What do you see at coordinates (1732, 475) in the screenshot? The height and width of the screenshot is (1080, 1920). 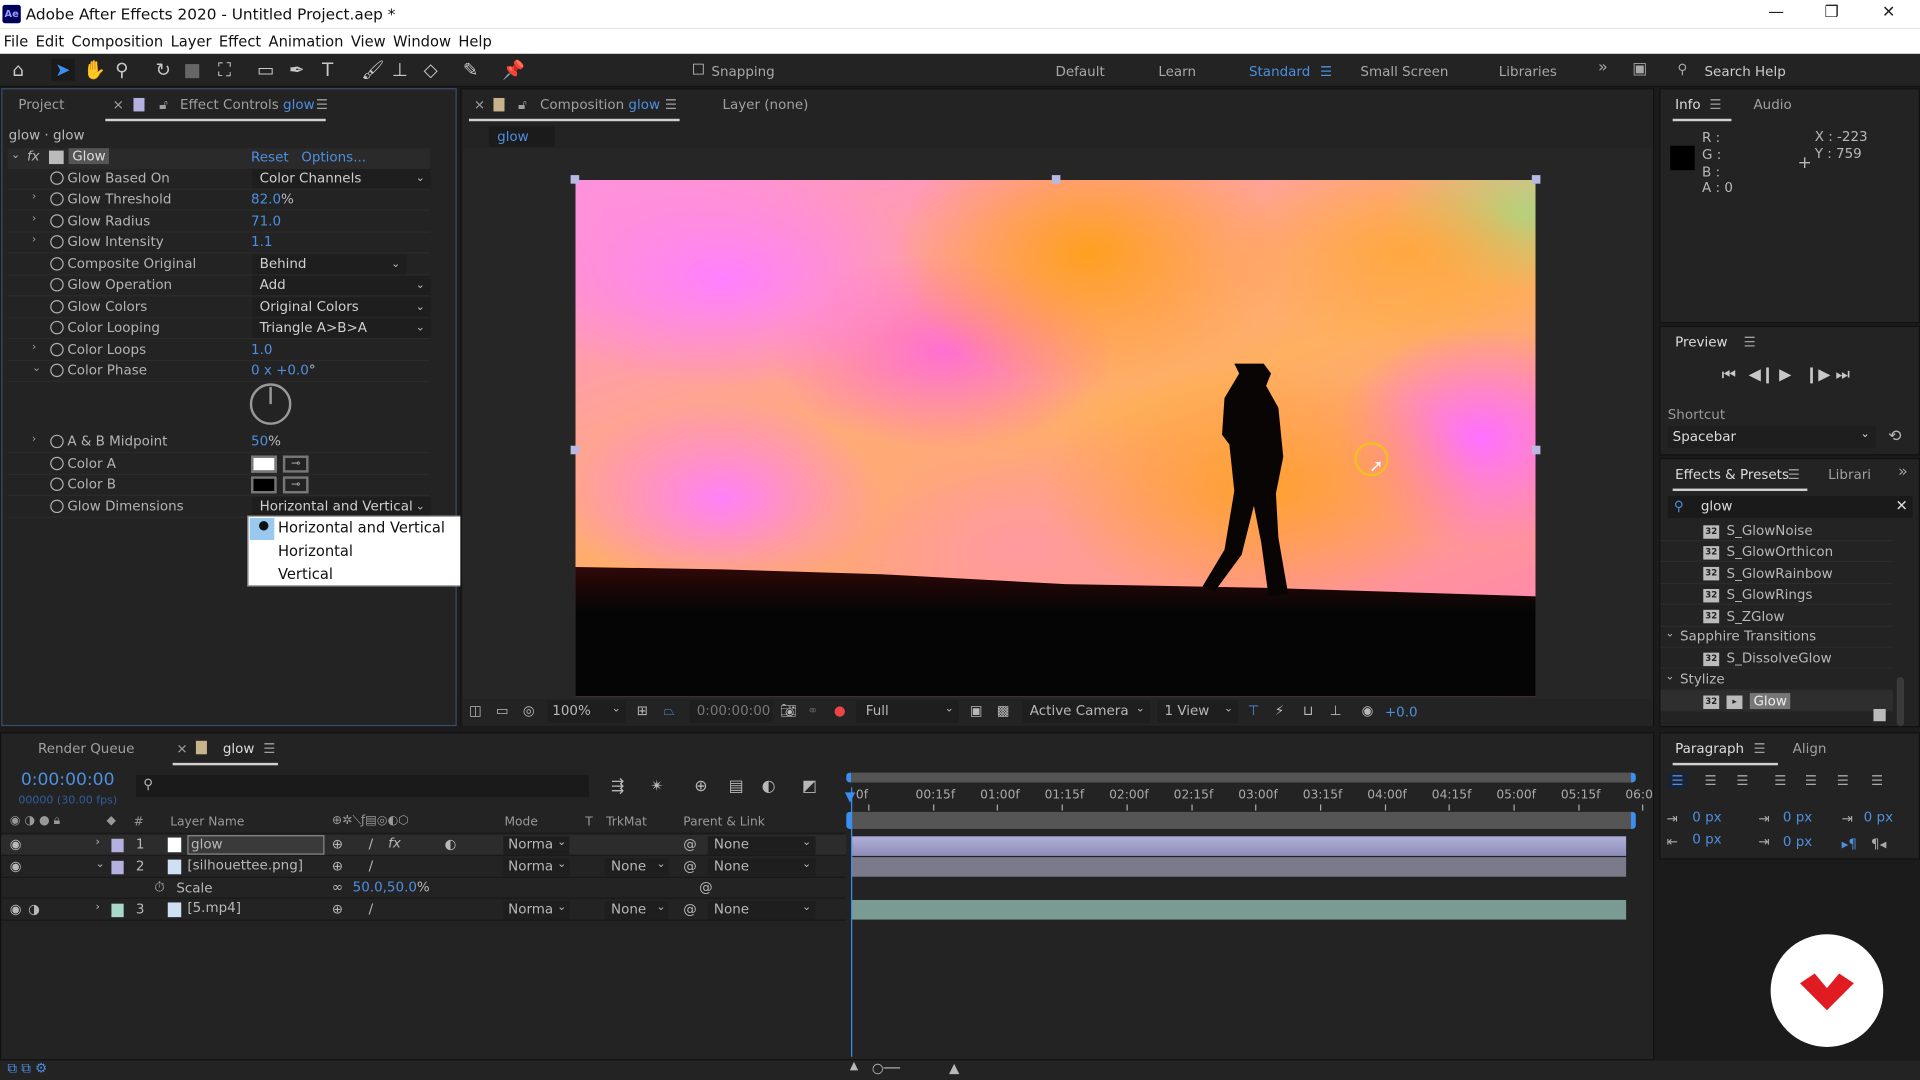 I see `tab-effects-presets: Effects & Presets` at bounding box center [1732, 475].